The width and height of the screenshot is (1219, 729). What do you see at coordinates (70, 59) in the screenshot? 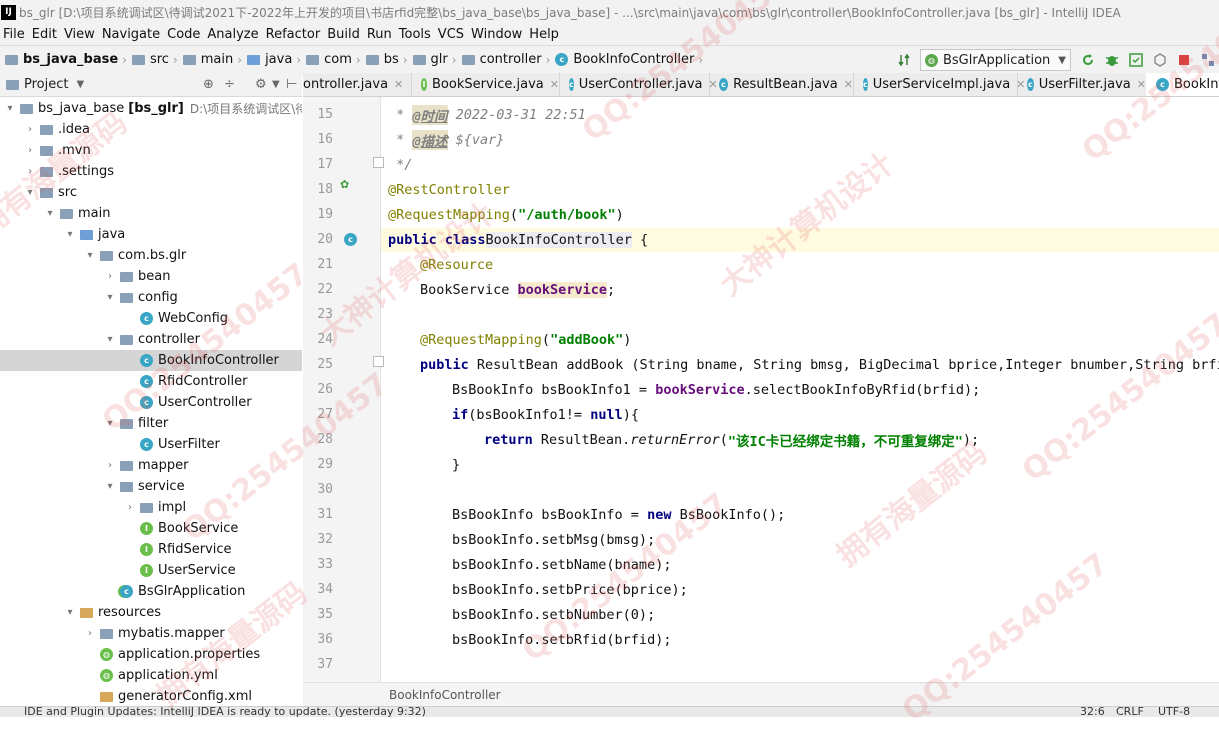
I see `breadcrumb-project: bs_java_base` at bounding box center [70, 59].